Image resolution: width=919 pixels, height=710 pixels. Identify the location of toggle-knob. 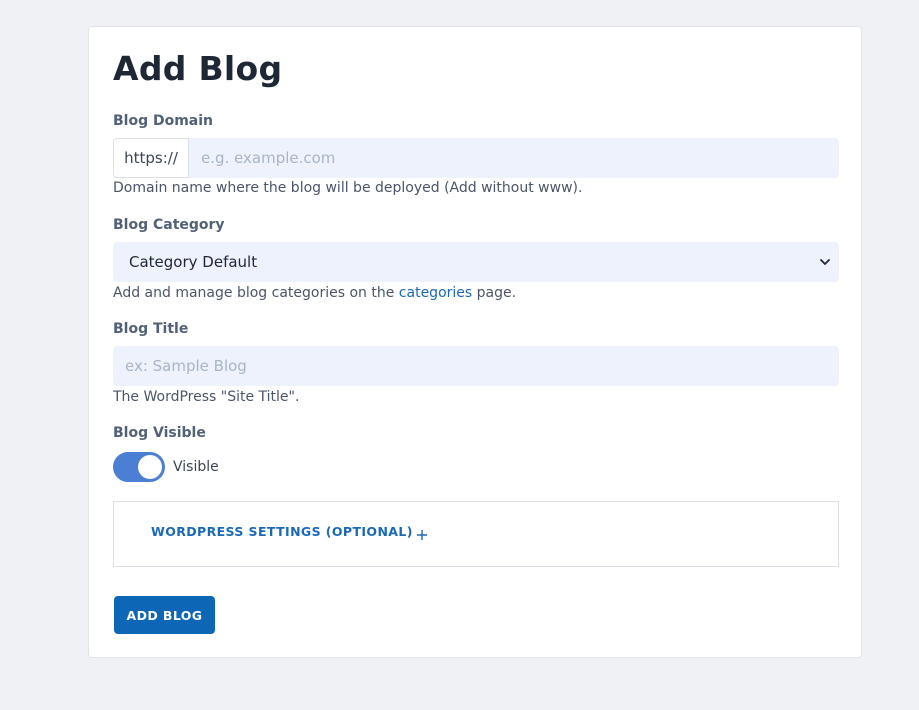
(150, 467).